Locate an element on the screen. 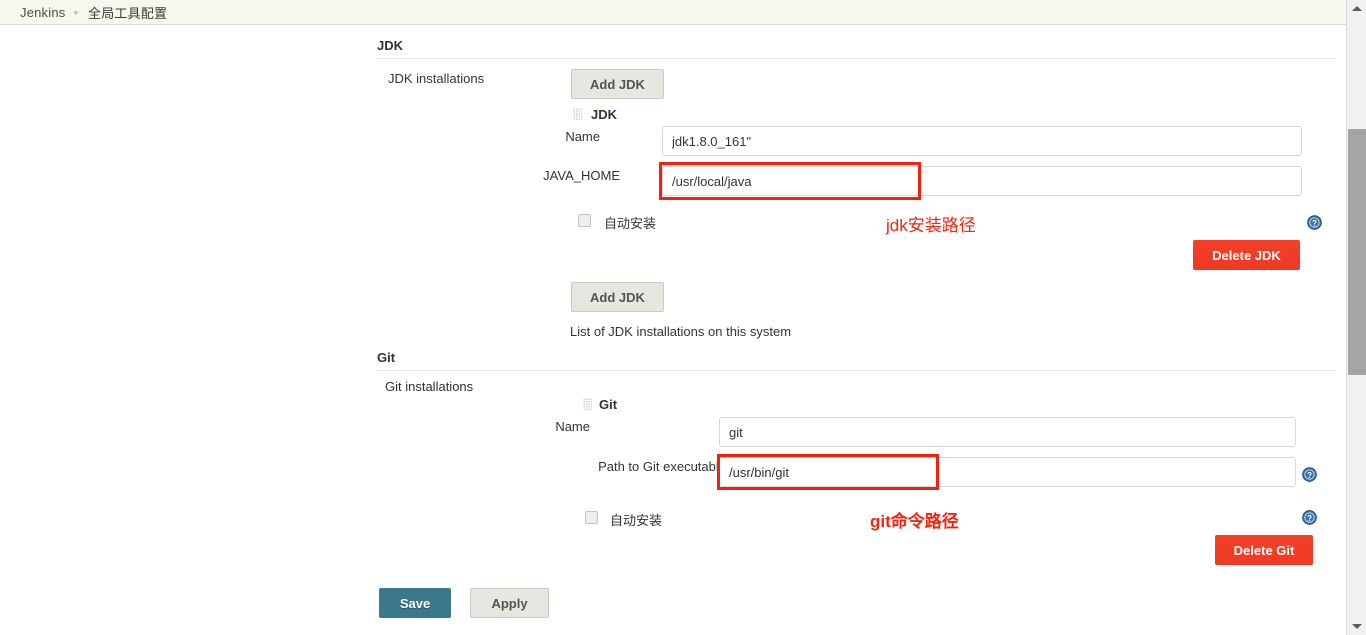  page-scrollbar is located at coordinates (1356, 317).